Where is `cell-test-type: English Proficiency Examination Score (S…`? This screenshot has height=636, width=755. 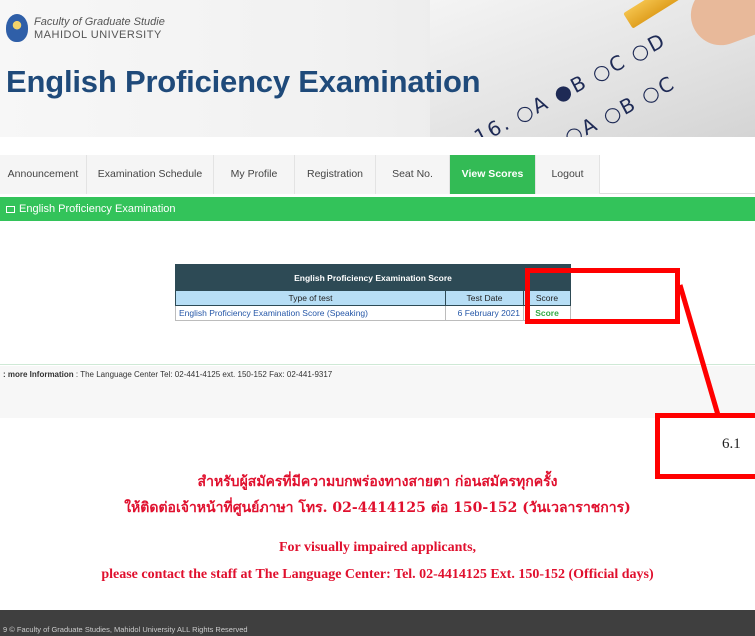 cell-test-type: English Proficiency Examination Score (S… is located at coordinates (310, 313).